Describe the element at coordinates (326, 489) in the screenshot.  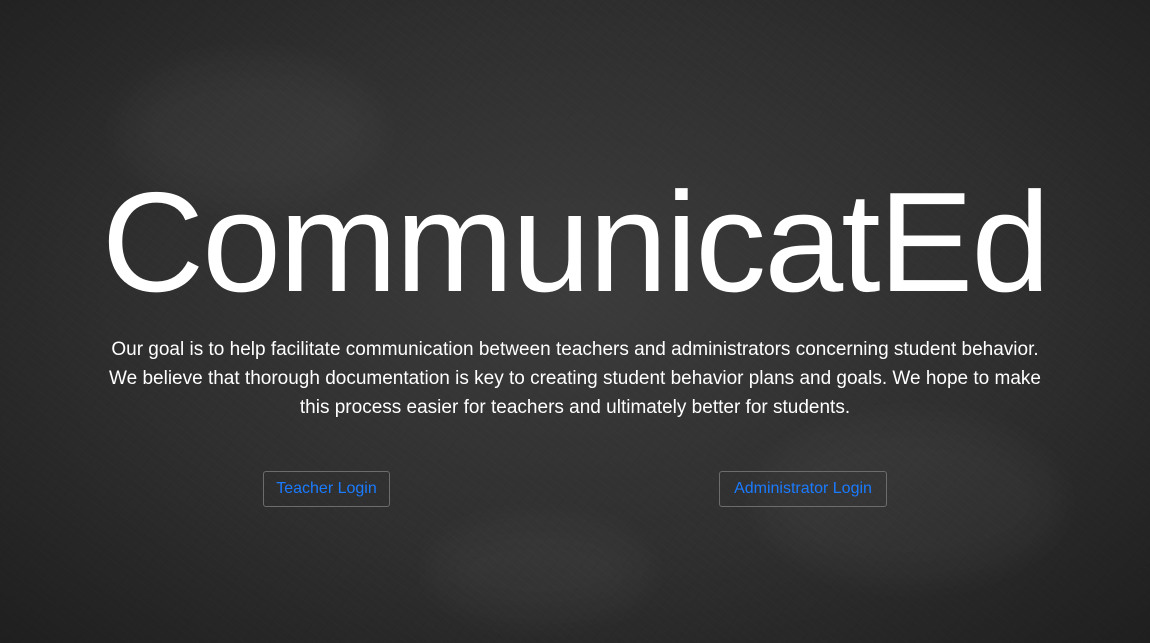
I see `teacher-login-button: Teacher Login` at that location.